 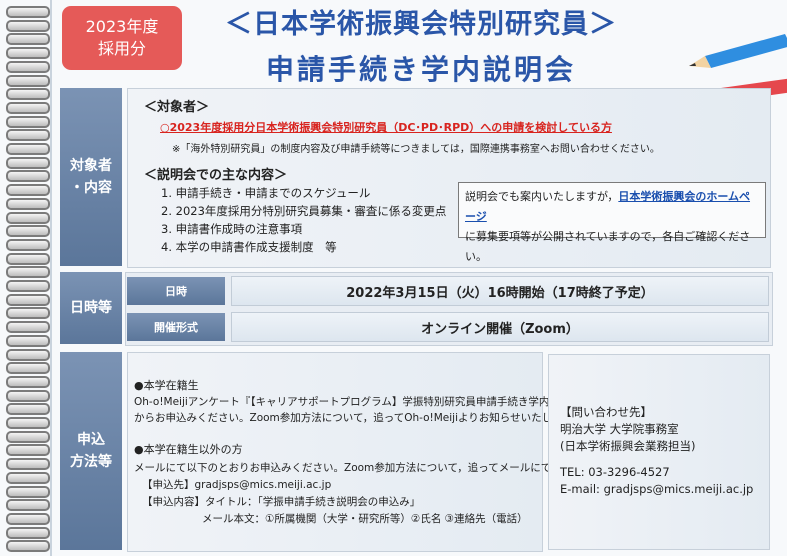 I want to click on list-item: 1. 申請手続き・申請までのスケジュール, so click(x=266, y=193).